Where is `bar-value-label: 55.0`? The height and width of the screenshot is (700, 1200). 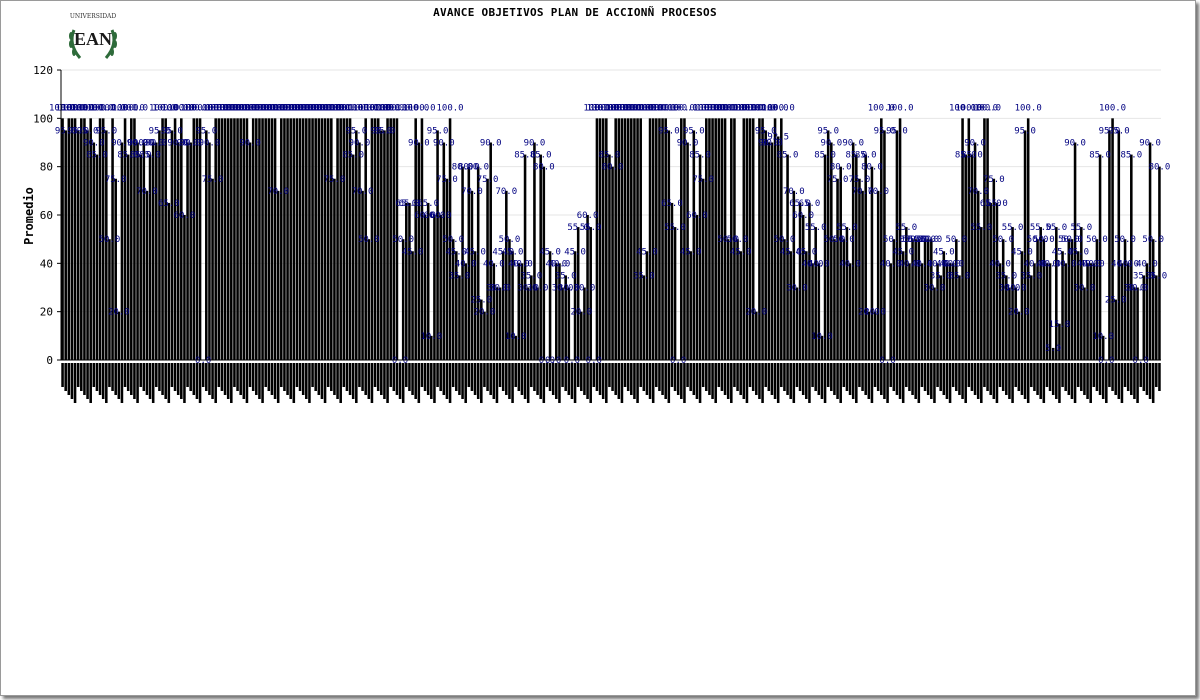
bar-value-label: 55.0 is located at coordinates (847, 228).